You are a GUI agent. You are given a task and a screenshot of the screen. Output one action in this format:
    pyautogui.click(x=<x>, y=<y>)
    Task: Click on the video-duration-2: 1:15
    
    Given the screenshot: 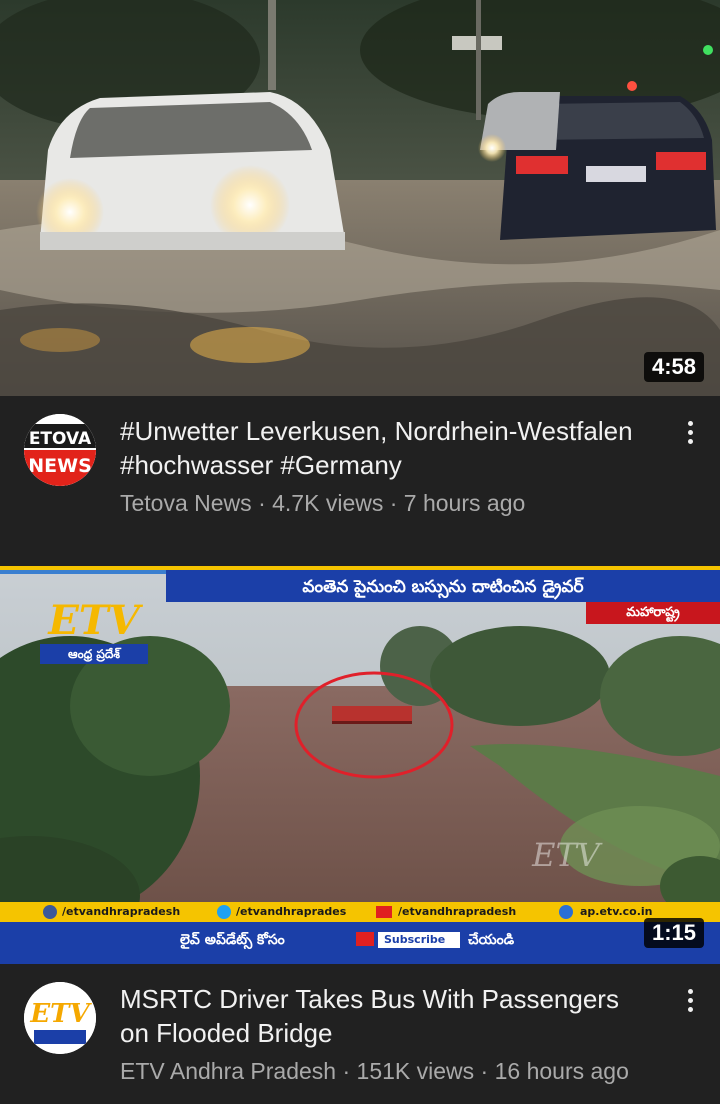 What is the action you would take?
    pyautogui.click(x=673, y=933)
    